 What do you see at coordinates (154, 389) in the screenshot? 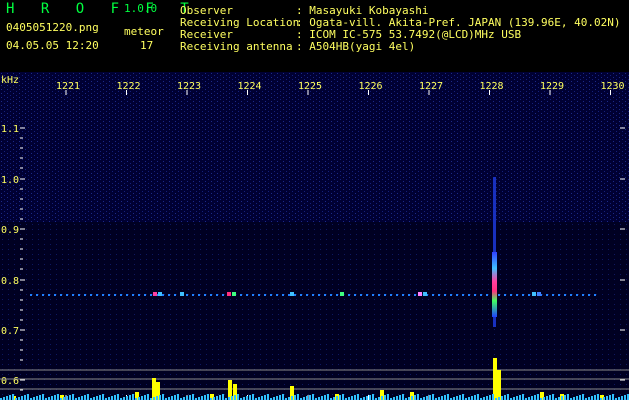
I see `monitor-bar` at bounding box center [154, 389].